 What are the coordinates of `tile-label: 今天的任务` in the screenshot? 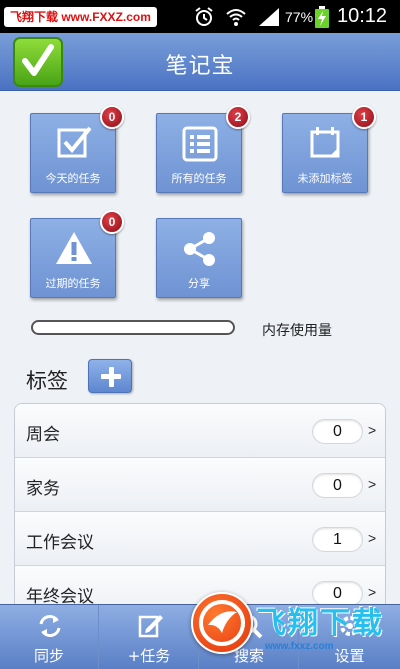 It's located at (73, 178).